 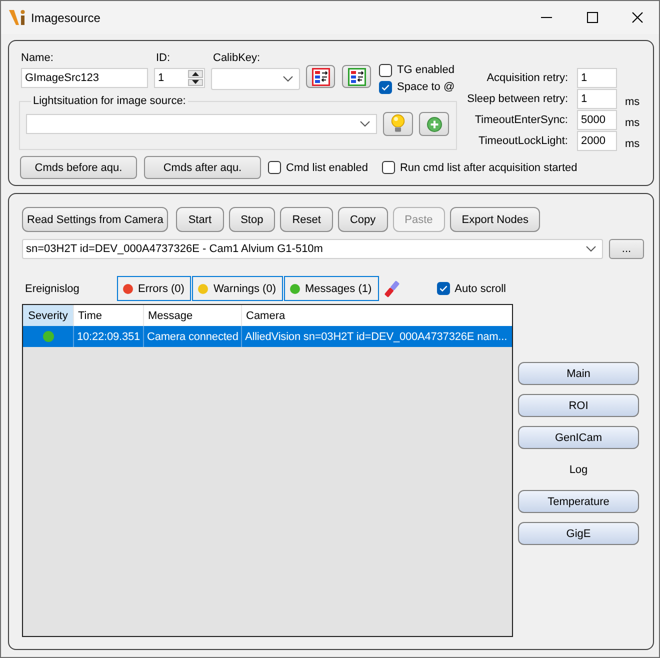 I want to click on filter-toggle: Messages (1), so click(x=331, y=288).